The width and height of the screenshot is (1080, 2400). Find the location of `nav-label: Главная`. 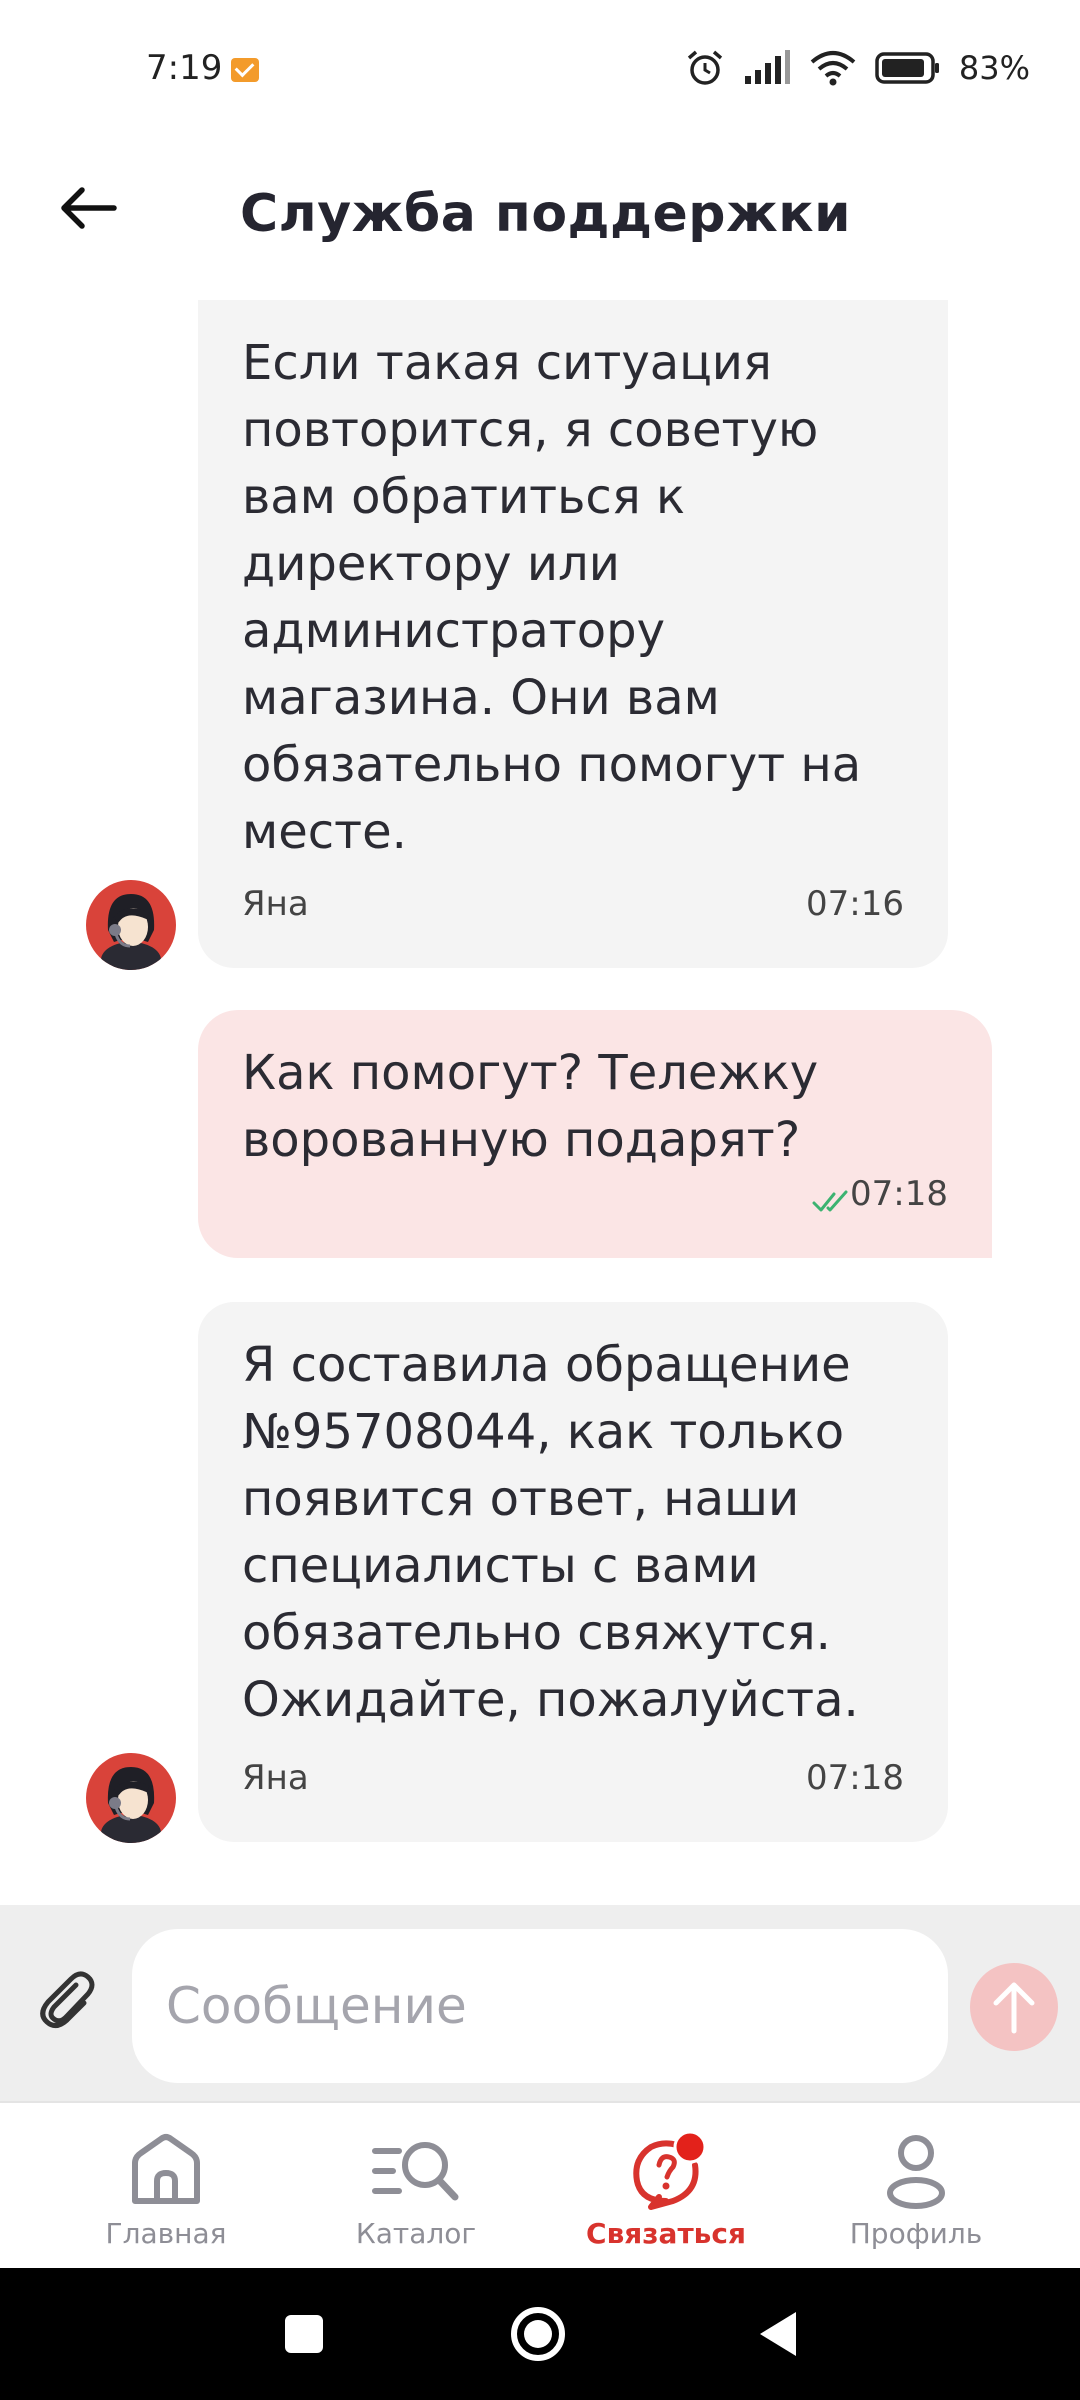

nav-label: Главная is located at coordinates (166, 2233).